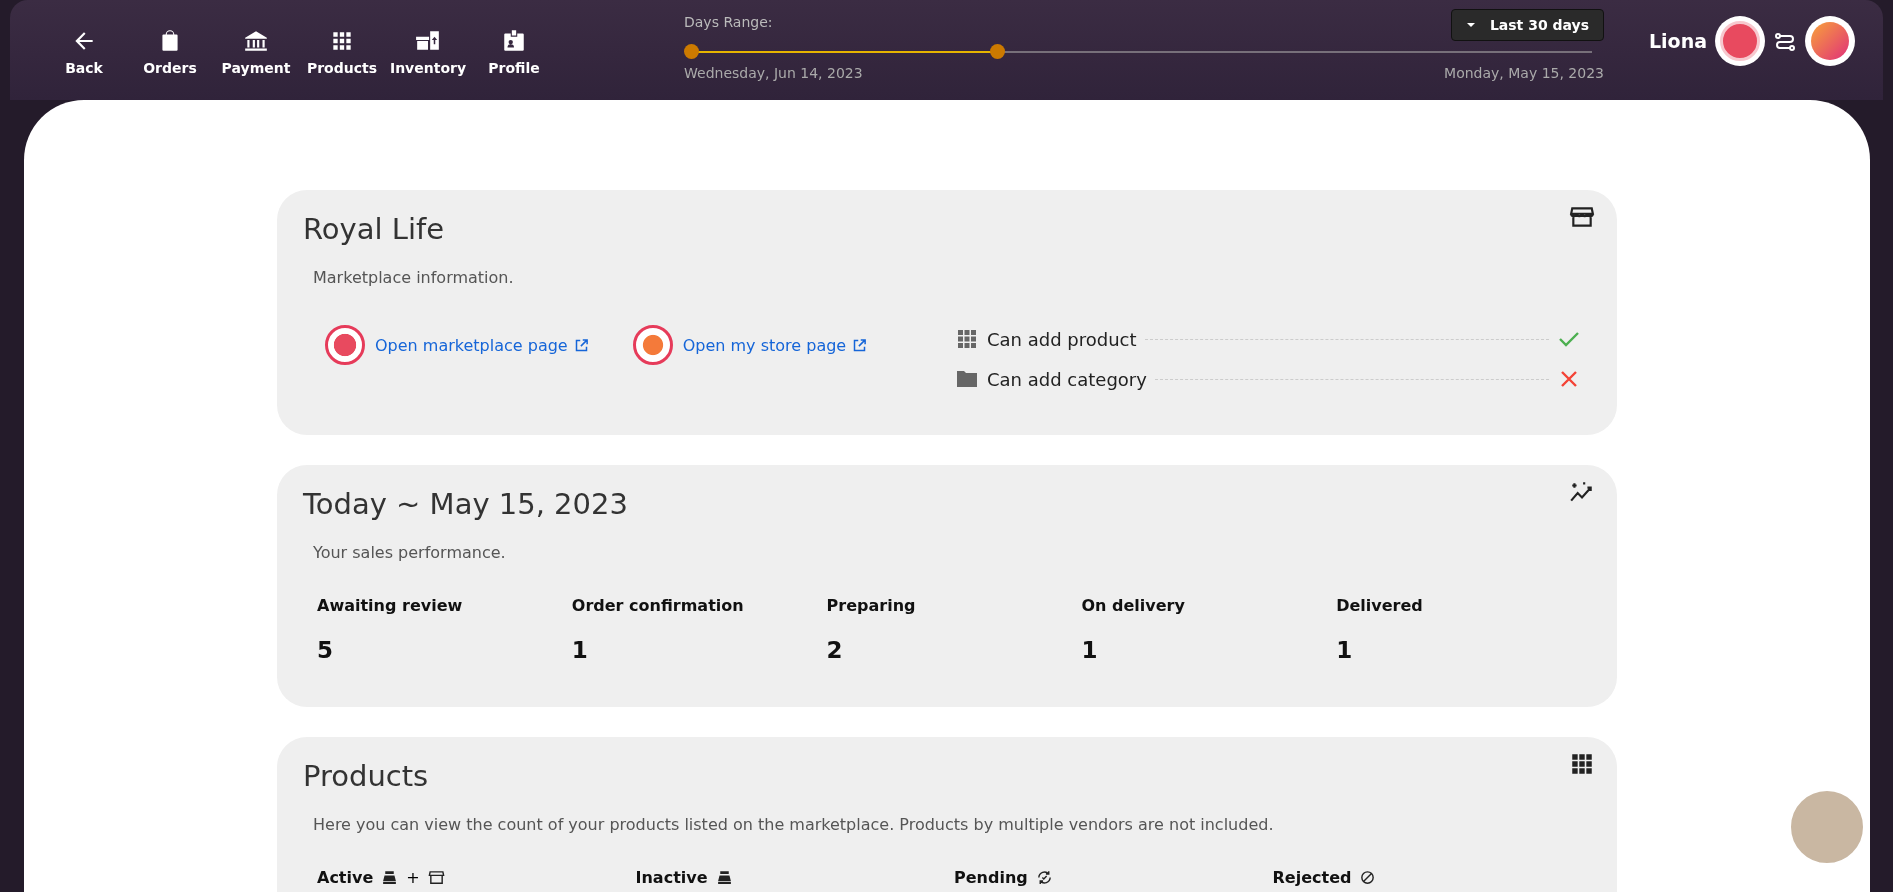 This screenshot has width=1893, height=892. Describe the element at coordinates (794, 824) in the screenshot. I see `card-subtitle: Here you can view the count of your products listed on the marketplace. Products by multiple vendors are not included.` at that location.